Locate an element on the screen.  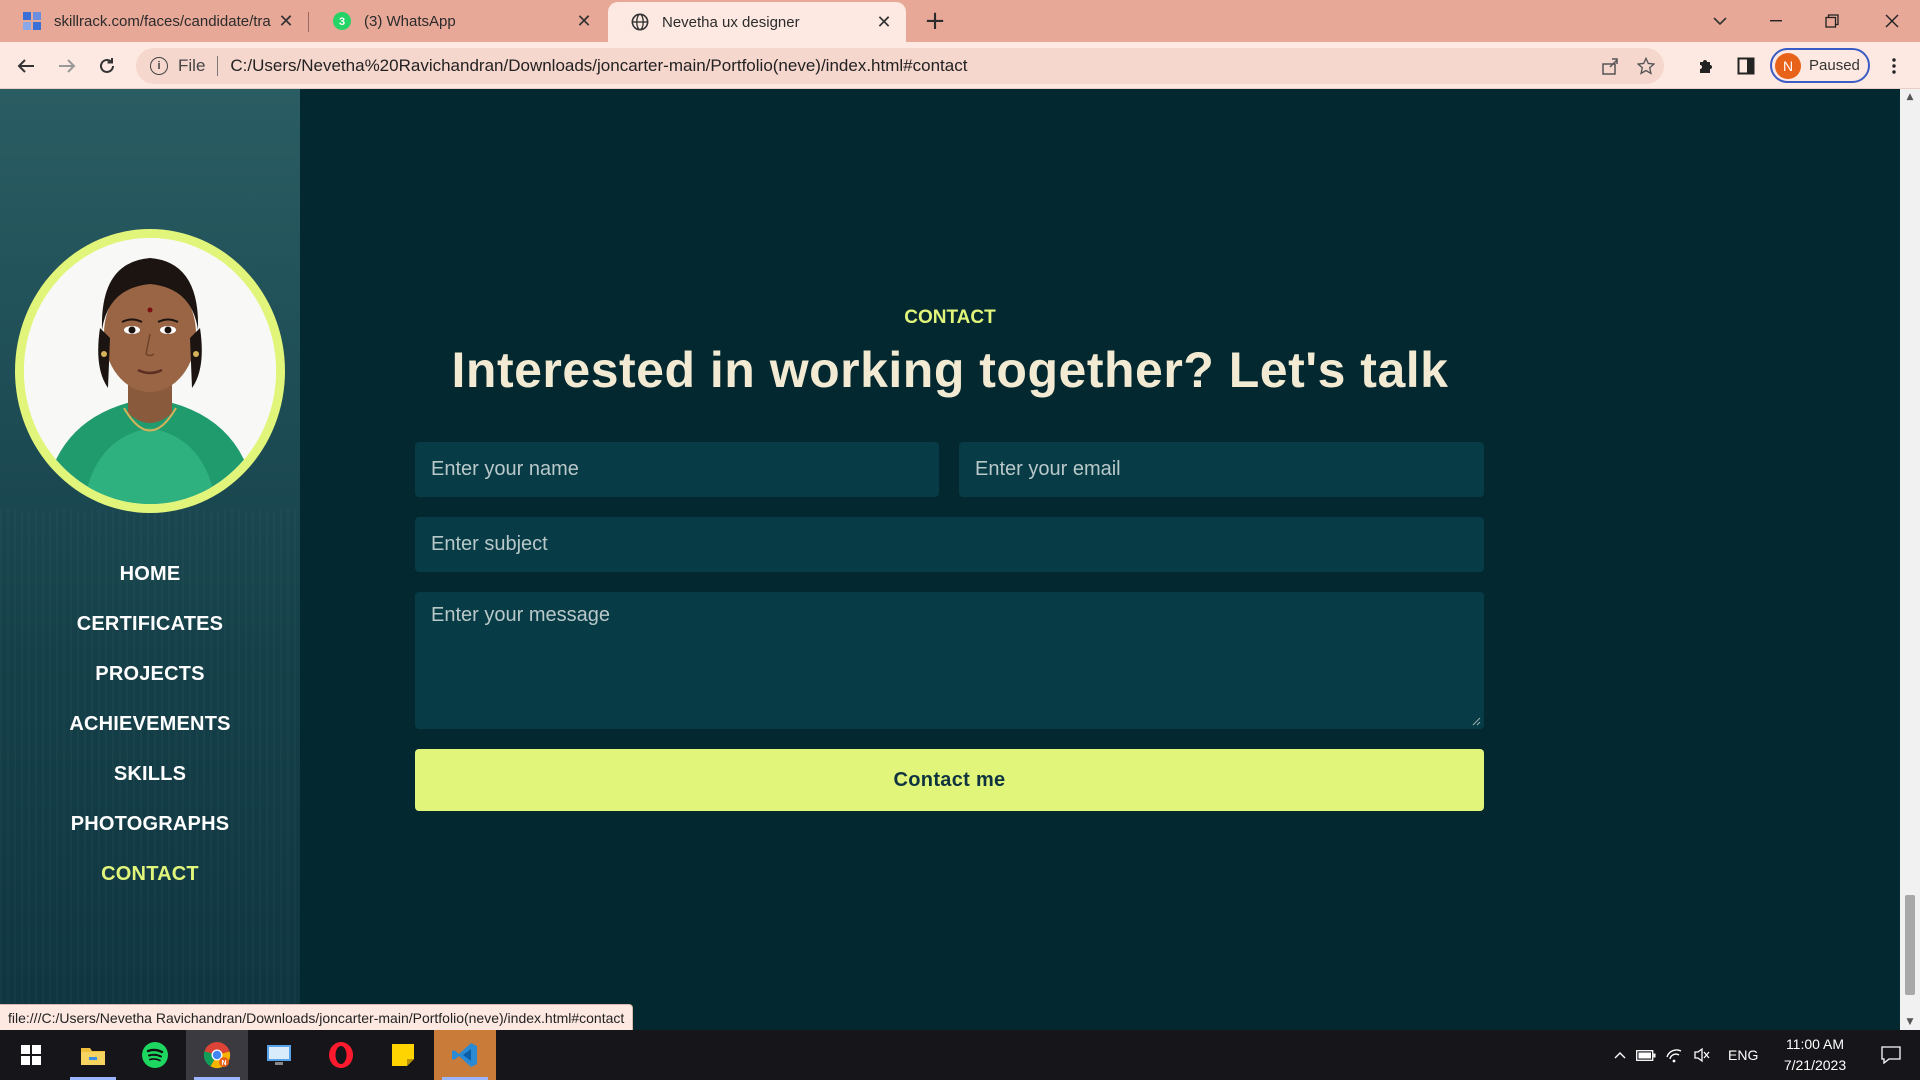
tab-search-chevron-icon is located at coordinates (1720, 21).